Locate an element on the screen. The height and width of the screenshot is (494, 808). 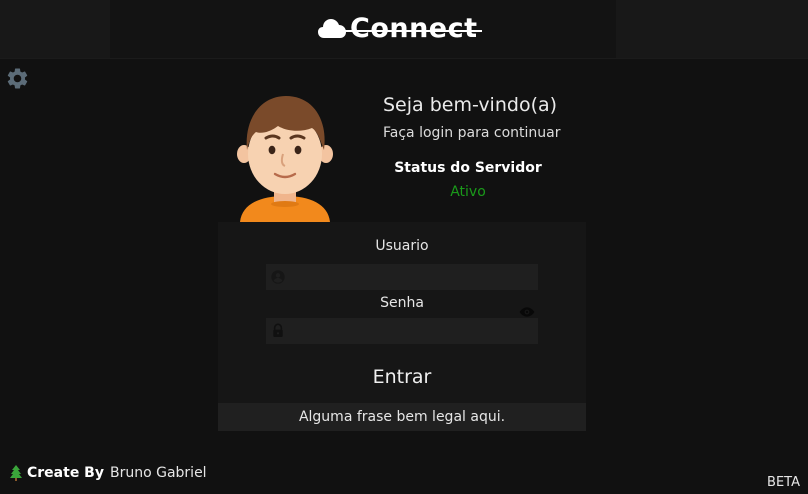
cloud-icon is located at coordinates (332, 28).